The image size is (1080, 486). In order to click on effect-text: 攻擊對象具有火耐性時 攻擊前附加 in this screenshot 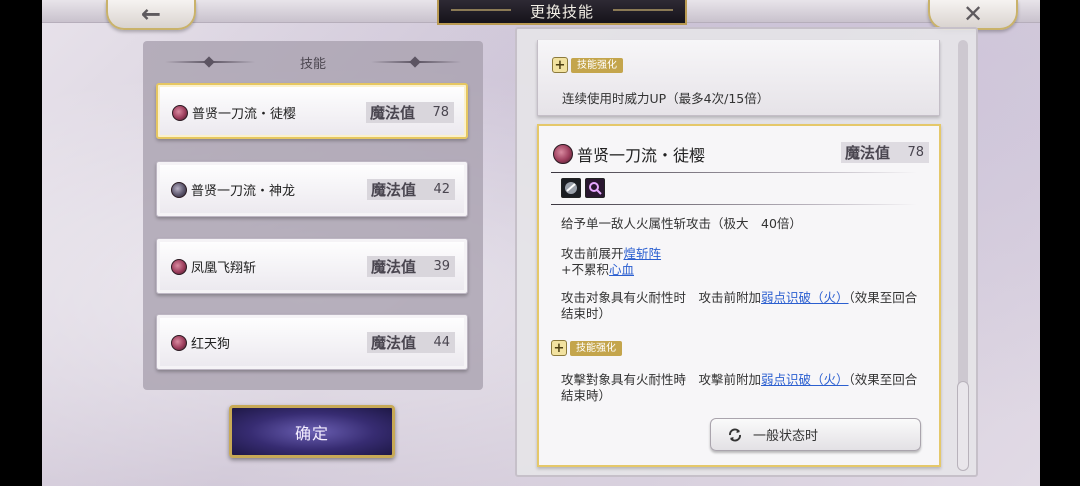, I will do `click(661, 379)`.